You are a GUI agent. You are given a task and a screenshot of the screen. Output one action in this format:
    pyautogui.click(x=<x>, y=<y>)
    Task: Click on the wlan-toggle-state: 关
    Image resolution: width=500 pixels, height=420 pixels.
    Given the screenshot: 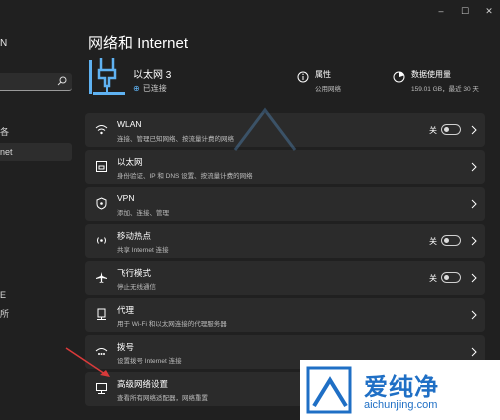 What is the action you would take?
    pyautogui.click(x=433, y=130)
    